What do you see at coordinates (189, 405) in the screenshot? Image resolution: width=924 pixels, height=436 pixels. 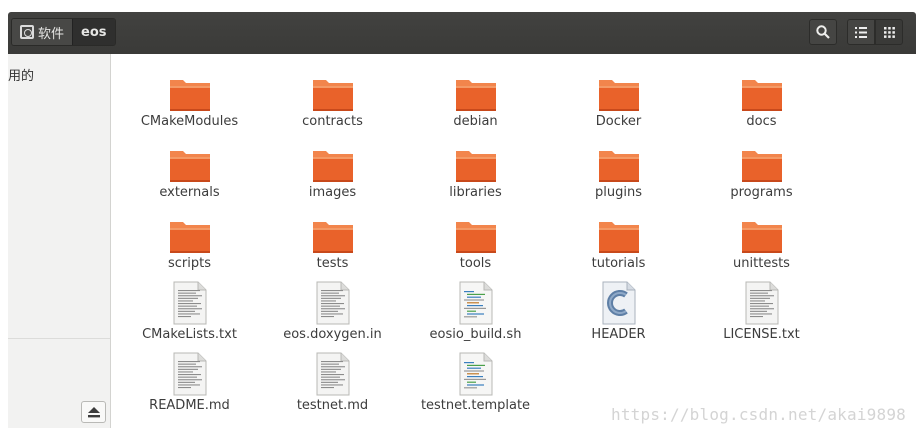 I see `file-name-label: README.md` at bounding box center [189, 405].